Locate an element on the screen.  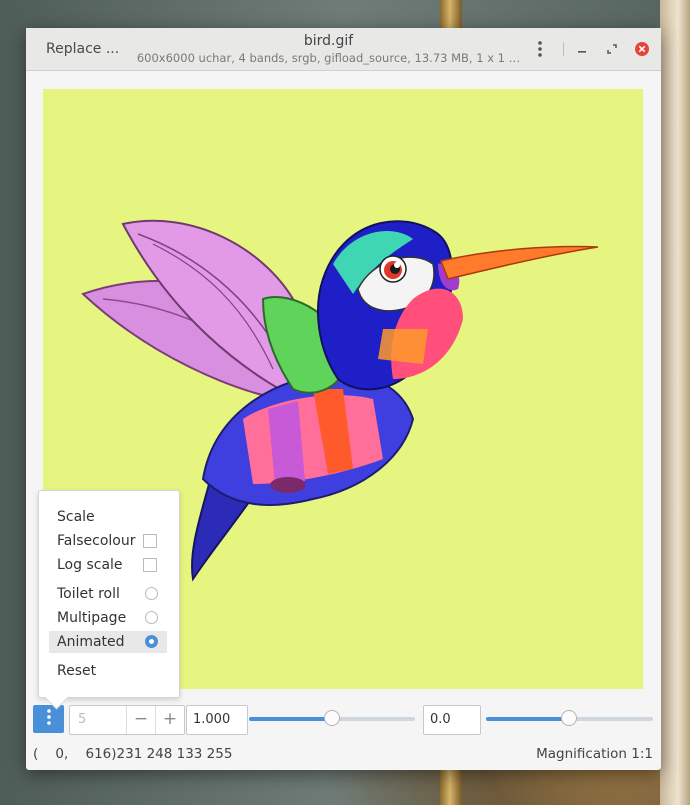
vertical-dots-icon is located at coordinates (48, 719).